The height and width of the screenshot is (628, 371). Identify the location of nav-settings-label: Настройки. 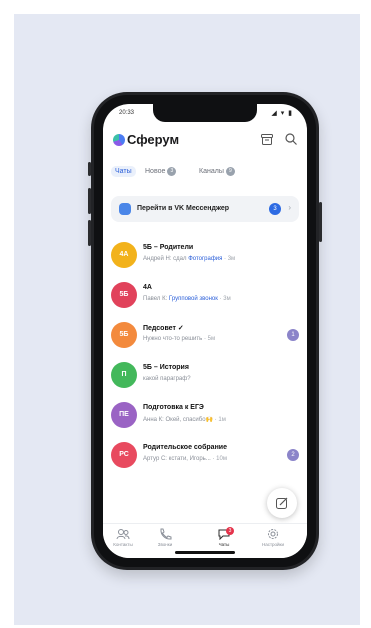
(273, 544).